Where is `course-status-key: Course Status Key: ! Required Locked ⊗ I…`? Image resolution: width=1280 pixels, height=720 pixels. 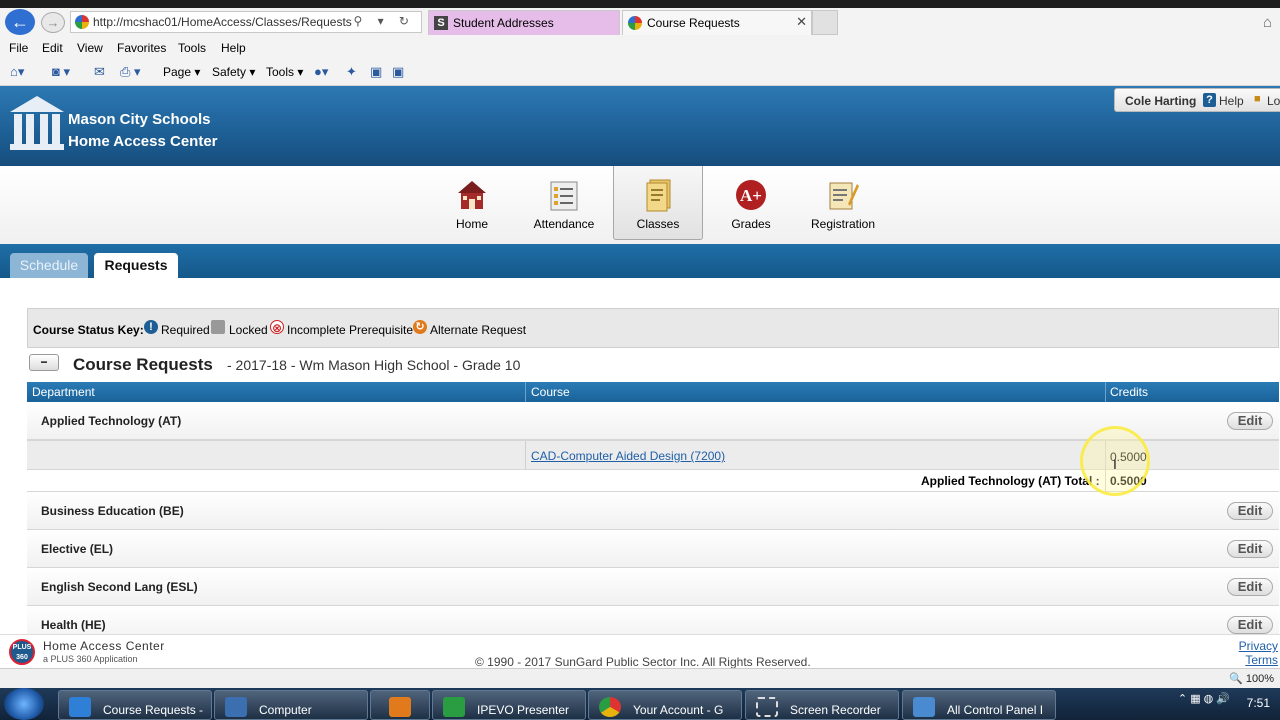
course-status-key: Course Status Key: ! Required Locked ⊗ I… is located at coordinates (653, 328).